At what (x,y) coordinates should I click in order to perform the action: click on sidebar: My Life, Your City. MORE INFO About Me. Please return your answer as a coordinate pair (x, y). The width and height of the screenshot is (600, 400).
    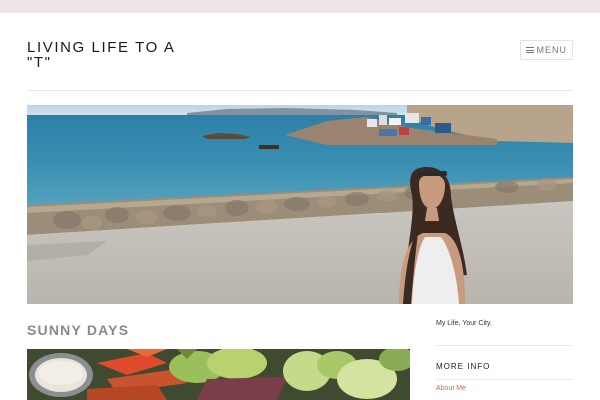
    Looking at the image, I should click on (504, 355).